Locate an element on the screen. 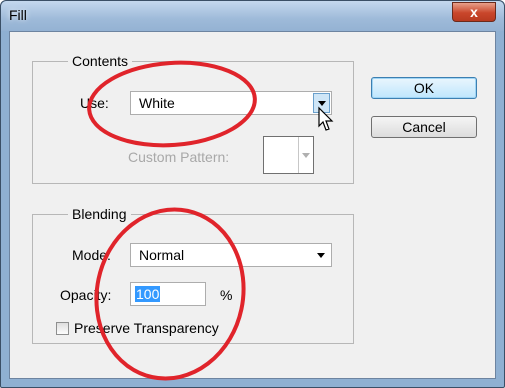 The image size is (505, 388). dialog-title: Fill is located at coordinates (18, 15).